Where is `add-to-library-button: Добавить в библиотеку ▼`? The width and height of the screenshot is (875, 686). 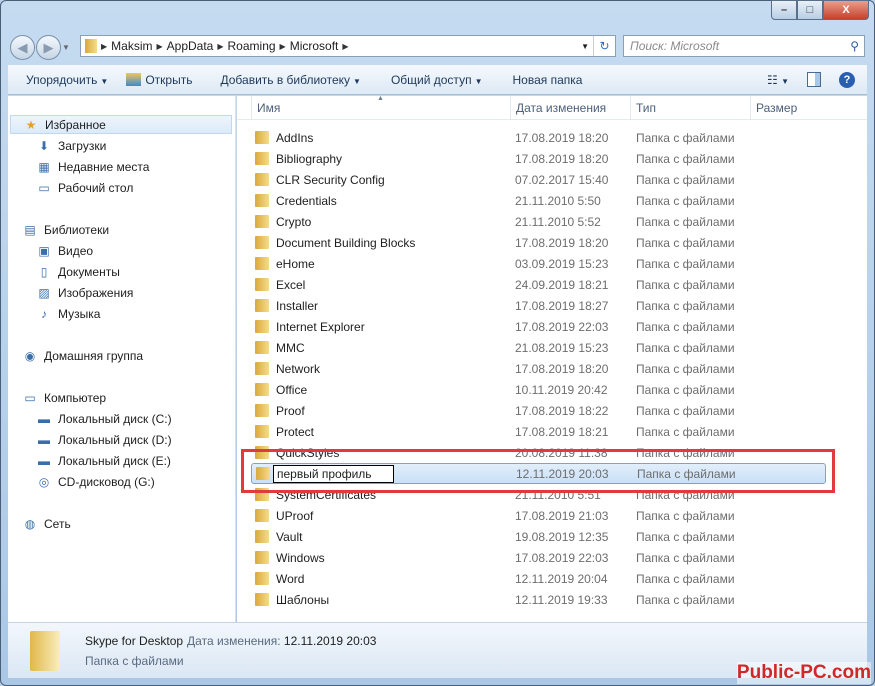
add-to-library-button: Добавить в библиотеку ▼ is located at coordinates (290, 80).